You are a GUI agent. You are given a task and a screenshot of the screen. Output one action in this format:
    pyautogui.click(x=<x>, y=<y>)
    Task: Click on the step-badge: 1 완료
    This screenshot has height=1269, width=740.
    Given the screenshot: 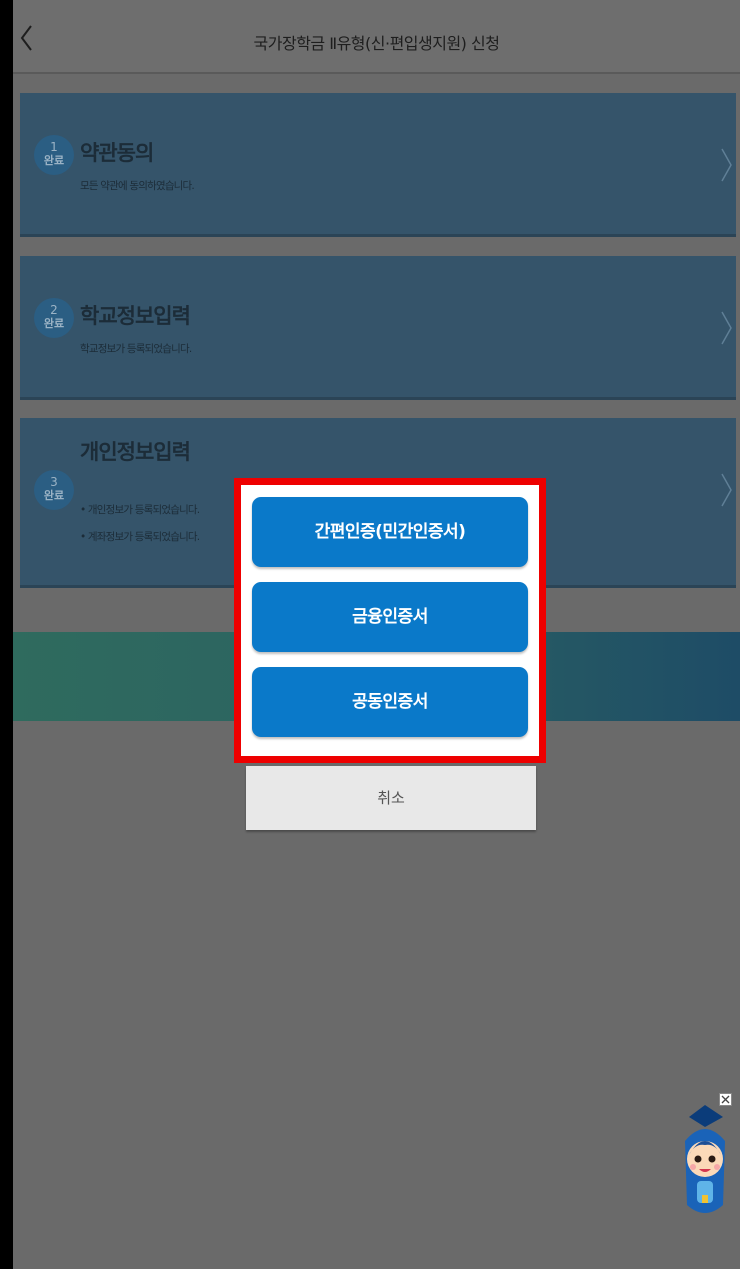 What is the action you would take?
    pyautogui.click(x=54, y=155)
    